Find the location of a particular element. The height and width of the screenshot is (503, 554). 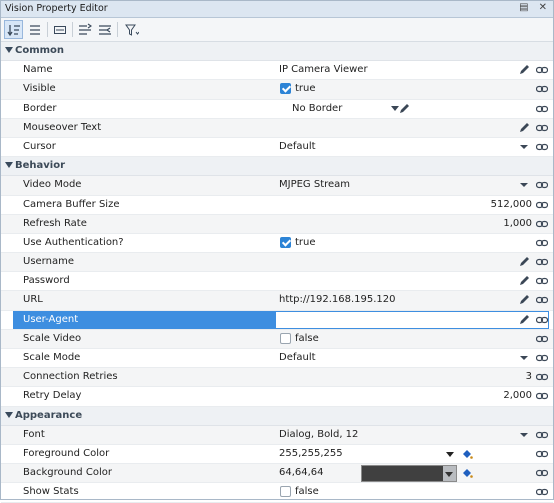

property-row-border: Border No Border is located at coordinates (277, 109).